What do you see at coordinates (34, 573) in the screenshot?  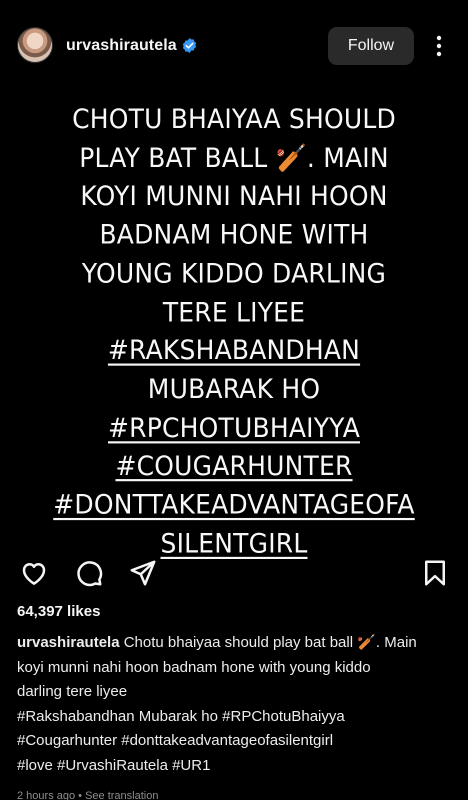 I see `heart-icon` at bounding box center [34, 573].